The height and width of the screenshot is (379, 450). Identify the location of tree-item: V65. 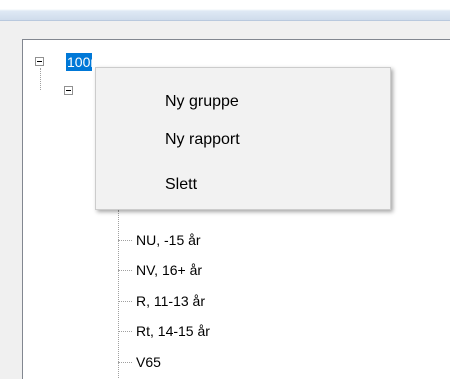
(148, 362).